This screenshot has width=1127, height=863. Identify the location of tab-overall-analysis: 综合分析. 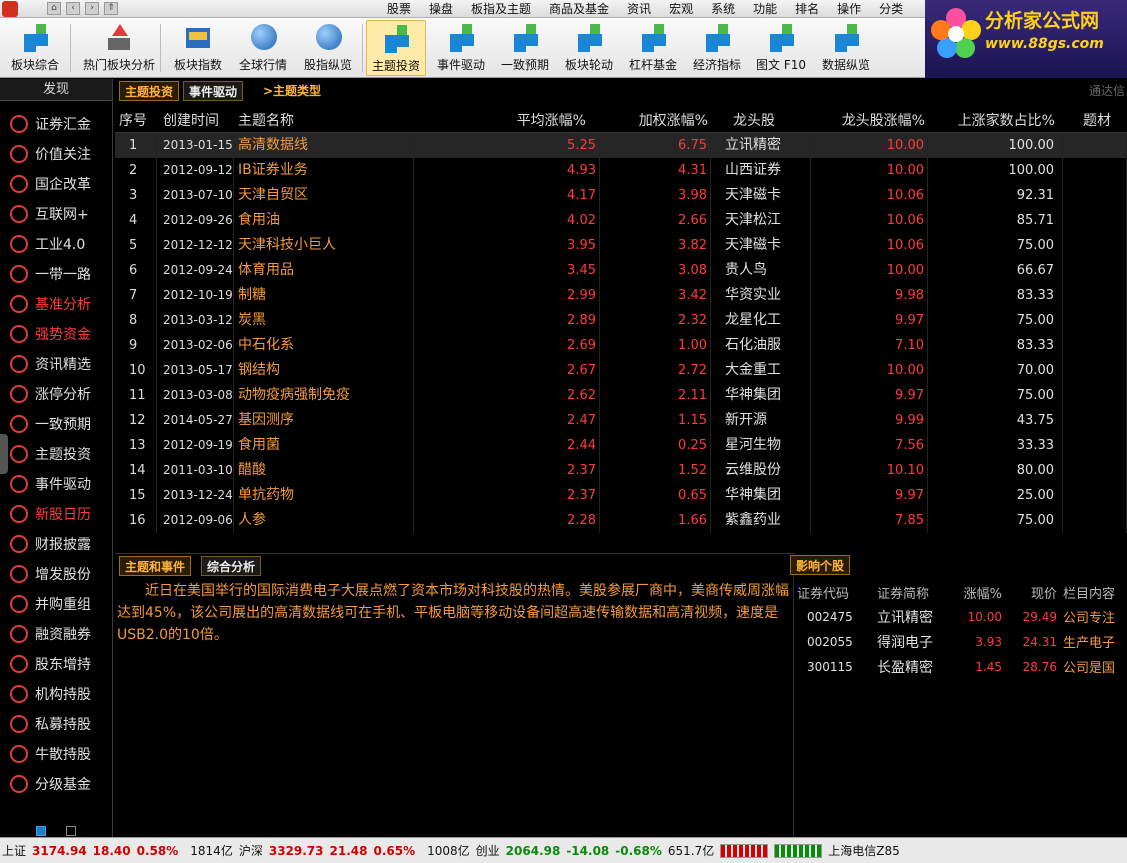
(231, 566).